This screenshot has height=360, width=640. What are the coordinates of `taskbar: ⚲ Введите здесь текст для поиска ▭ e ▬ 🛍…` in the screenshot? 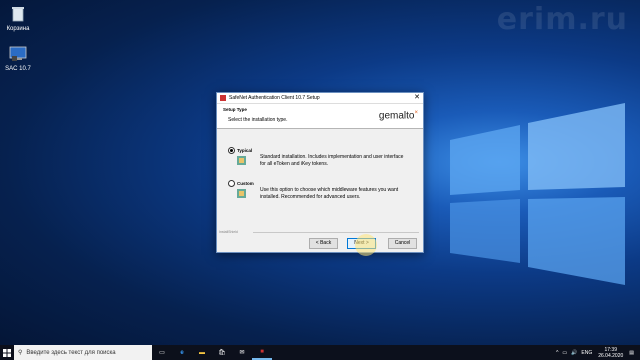 It's located at (320, 352).